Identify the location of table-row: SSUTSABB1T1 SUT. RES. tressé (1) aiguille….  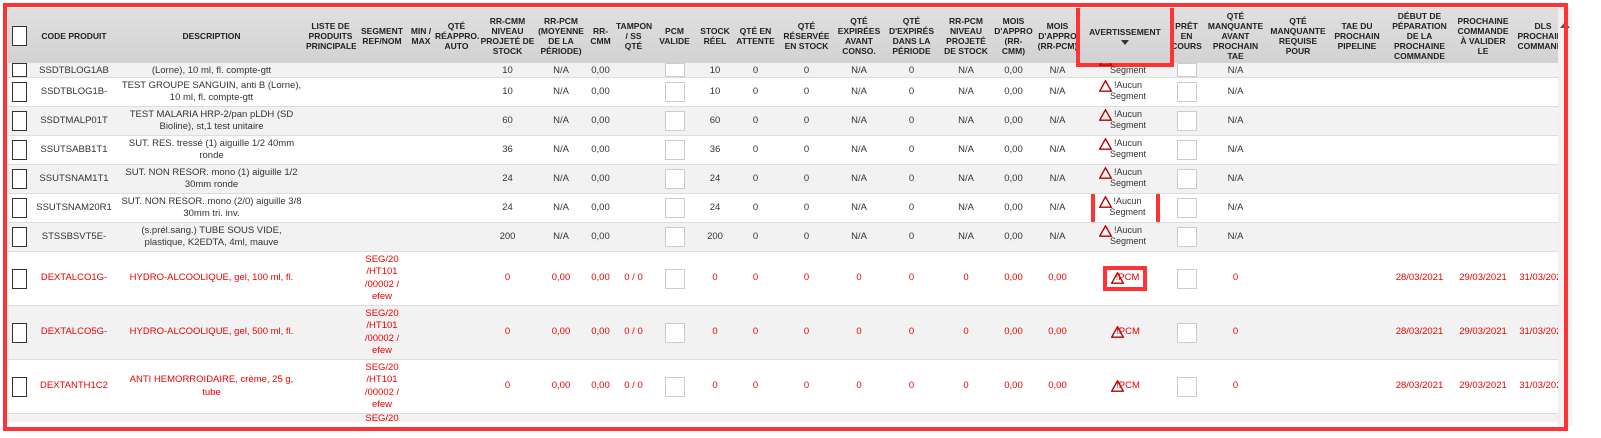
(783, 150).